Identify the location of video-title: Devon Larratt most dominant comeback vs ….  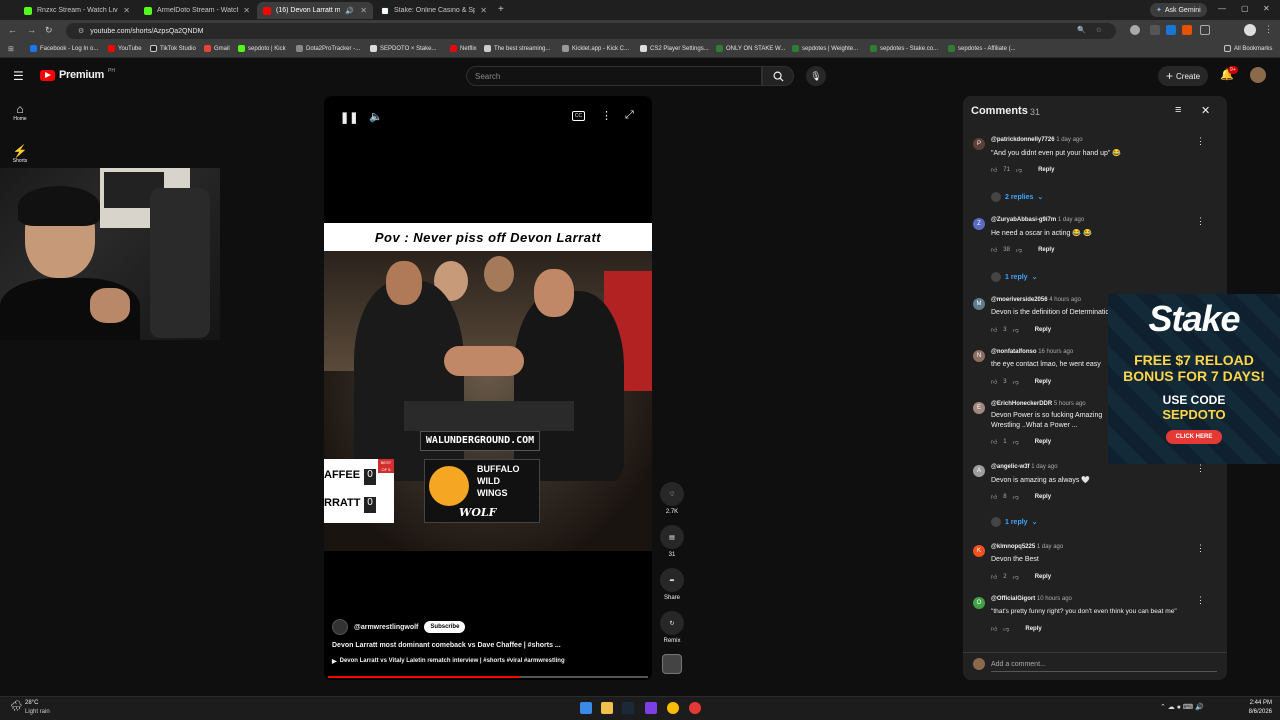
(446, 645).